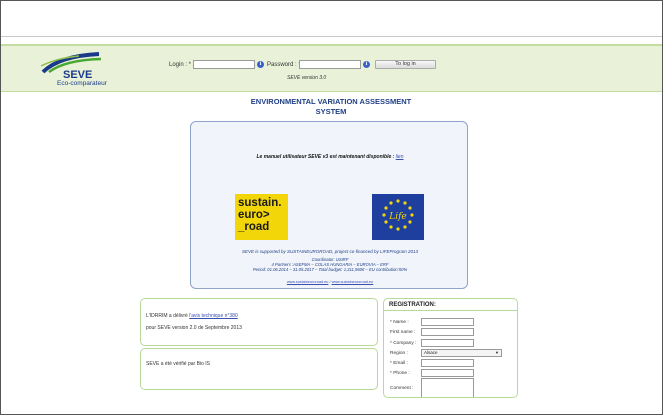 The height and width of the screenshot is (415, 663). Describe the element at coordinates (447, 387) in the screenshot. I see `comment-field` at that location.